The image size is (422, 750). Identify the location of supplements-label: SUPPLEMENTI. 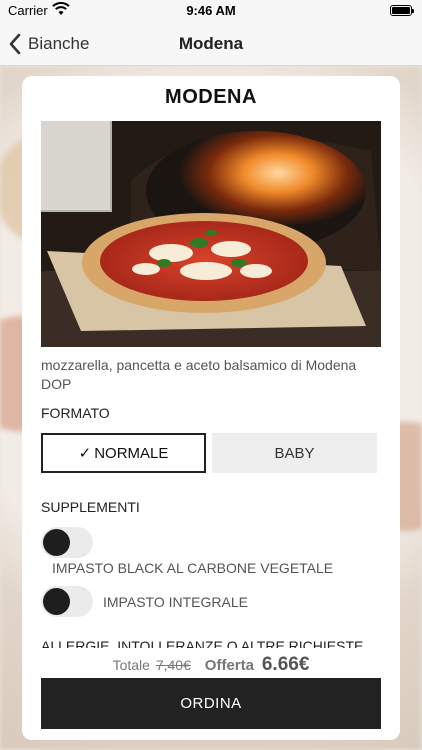
(90, 507).